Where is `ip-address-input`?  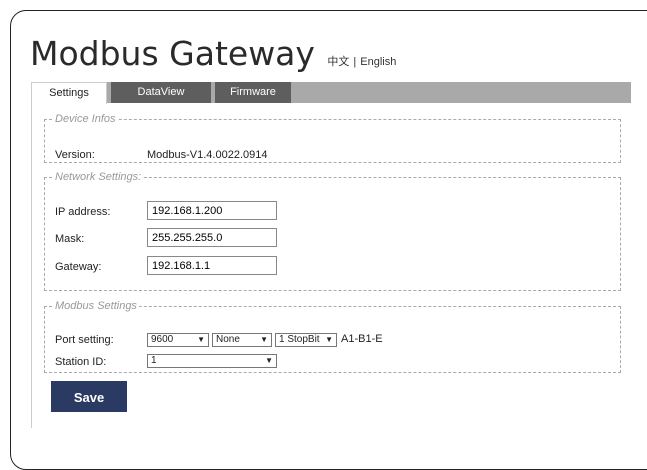 ip-address-input is located at coordinates (212, 210).